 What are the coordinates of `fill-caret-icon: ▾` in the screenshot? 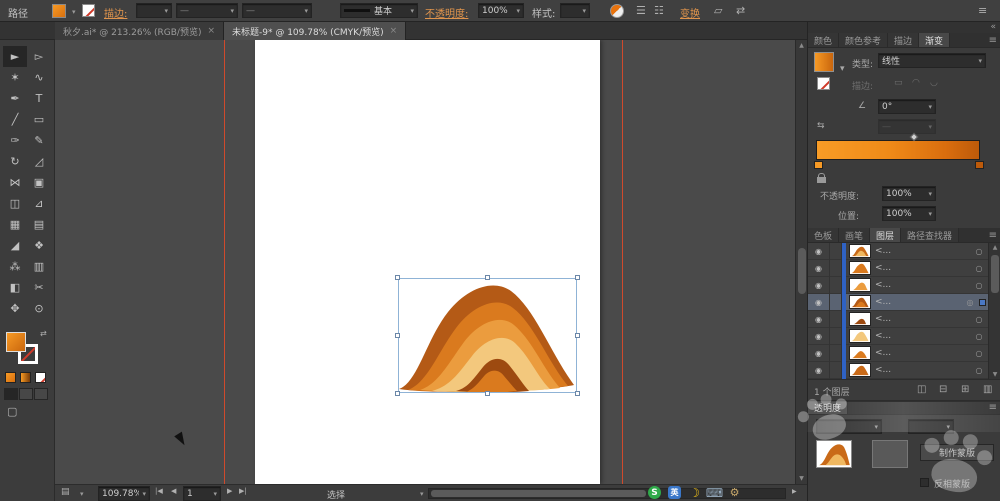 It's located at (74, 12).